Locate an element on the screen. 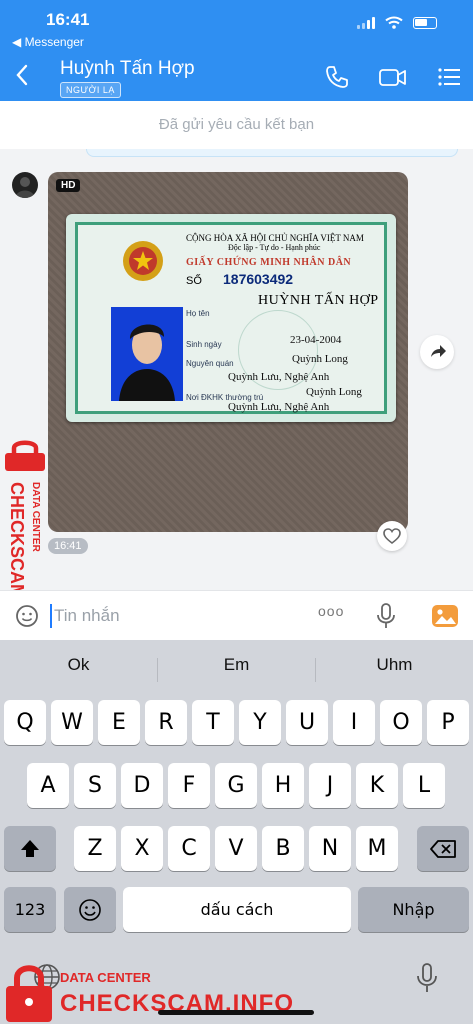  chat-header: 16:41 ◀ Messenger Huỳnh Tấn Hợp NGƯỜI LẠ is located at coordinates (236, 50).